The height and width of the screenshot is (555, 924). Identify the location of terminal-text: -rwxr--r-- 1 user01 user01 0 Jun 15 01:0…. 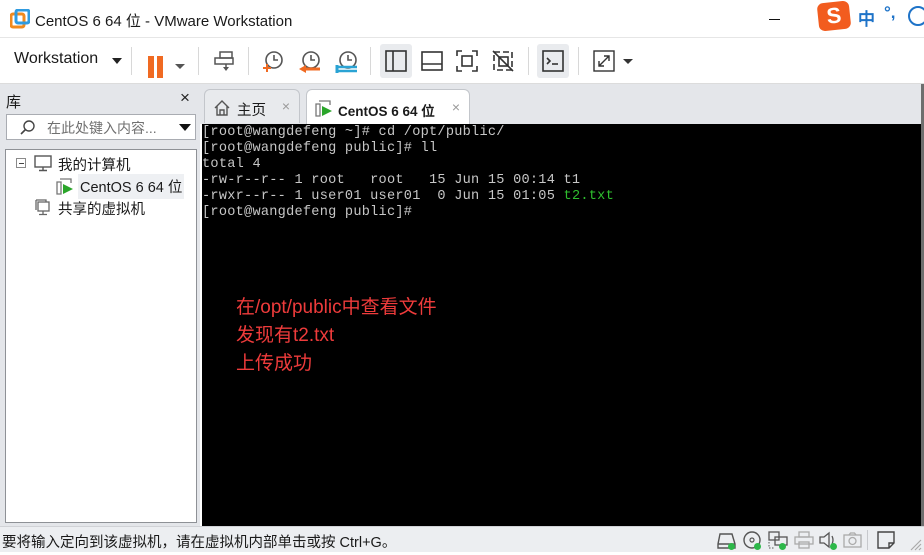
(383, 196).